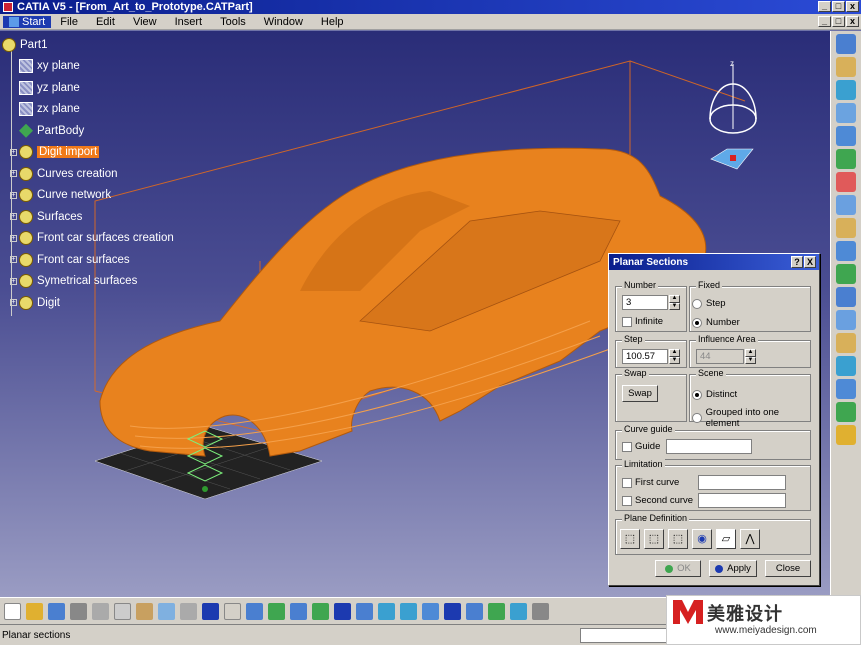 Image resolution: width=861 pixels, height=645 pixels. I want to click on close-button: x, so click(852, 6).